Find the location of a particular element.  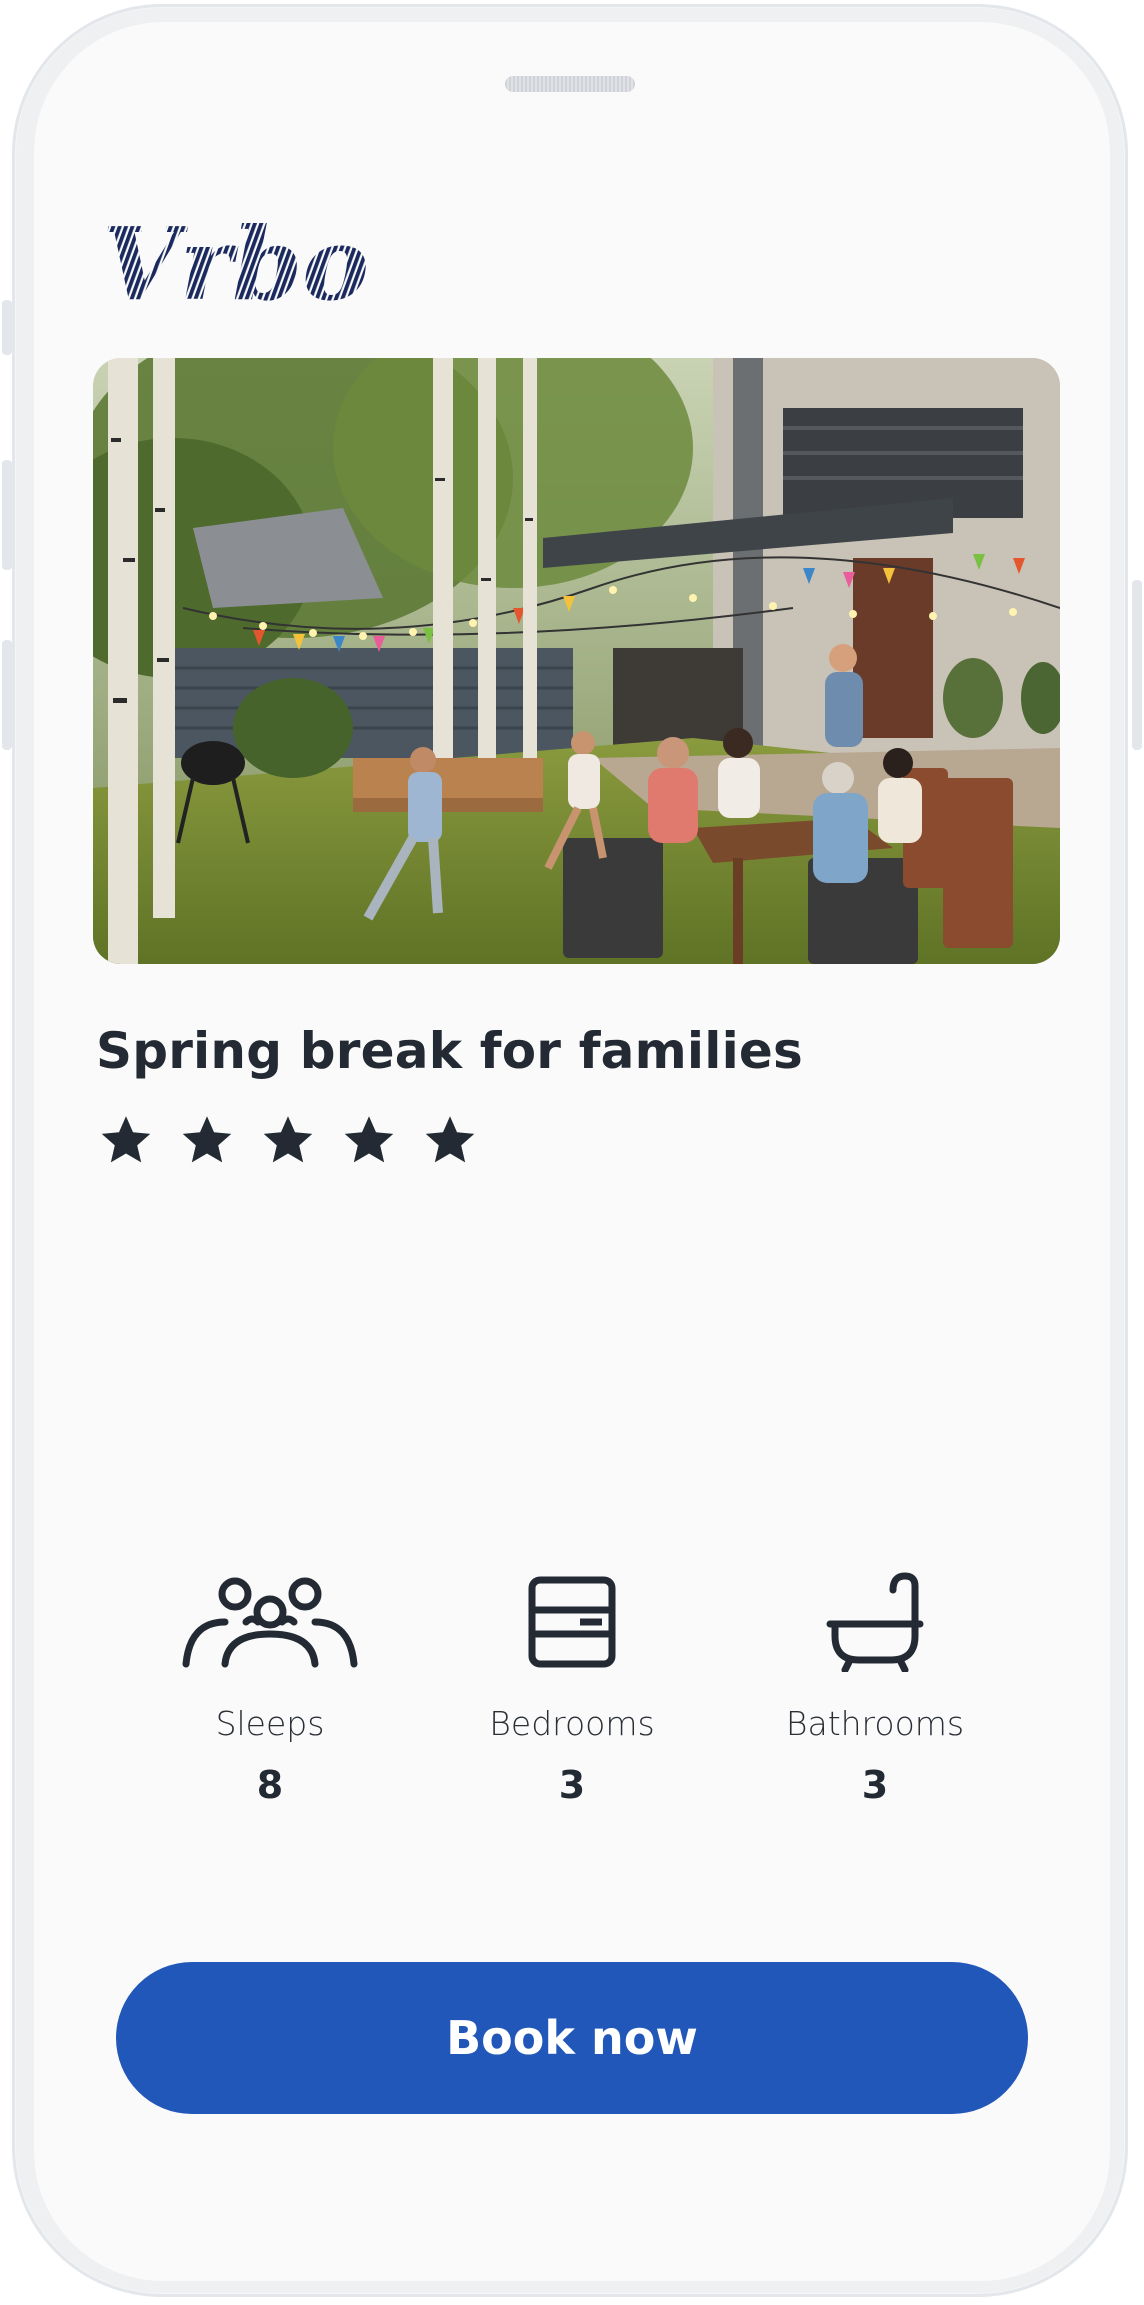

phone-volume-down-button is located at coordinates (7, 695).